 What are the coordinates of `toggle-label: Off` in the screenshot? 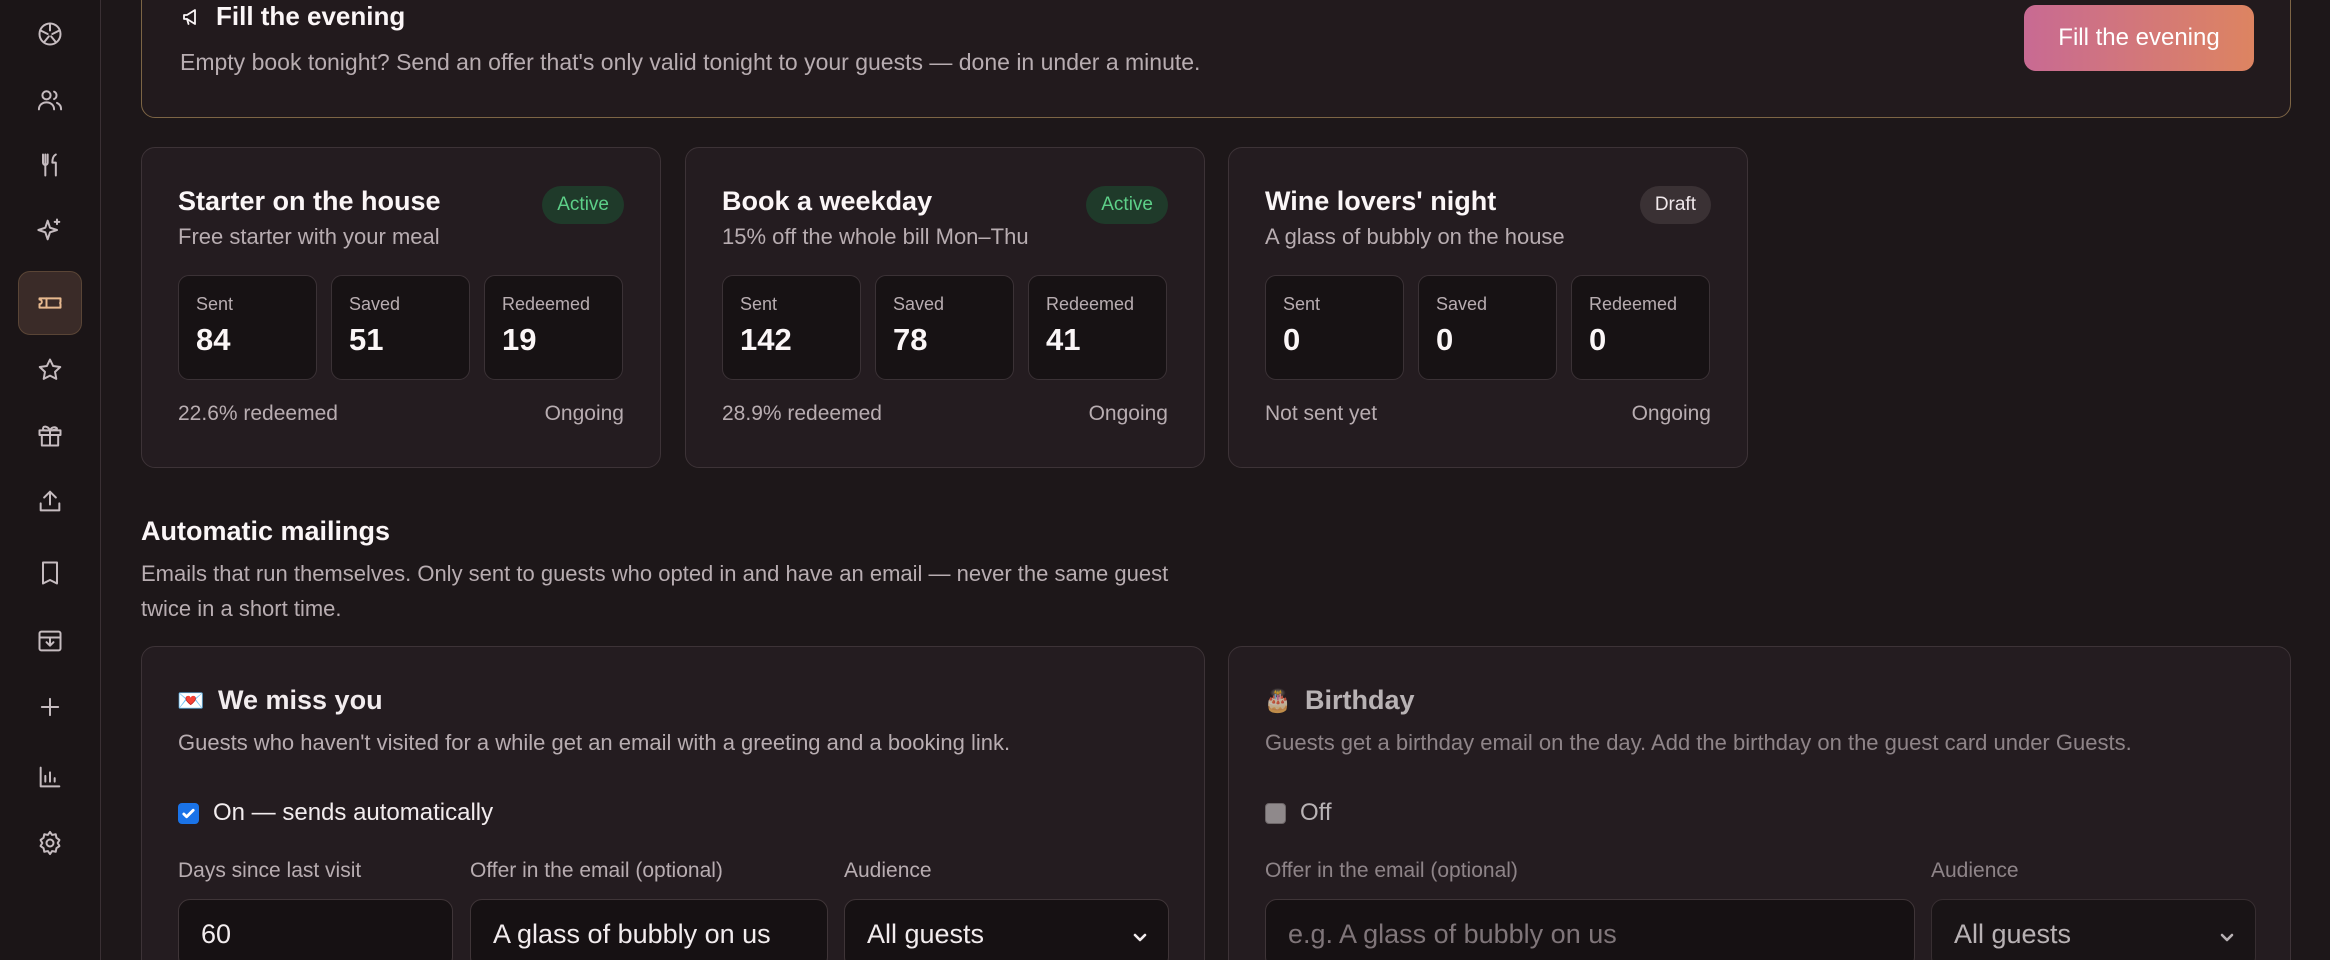 It's located at (1316, 812).